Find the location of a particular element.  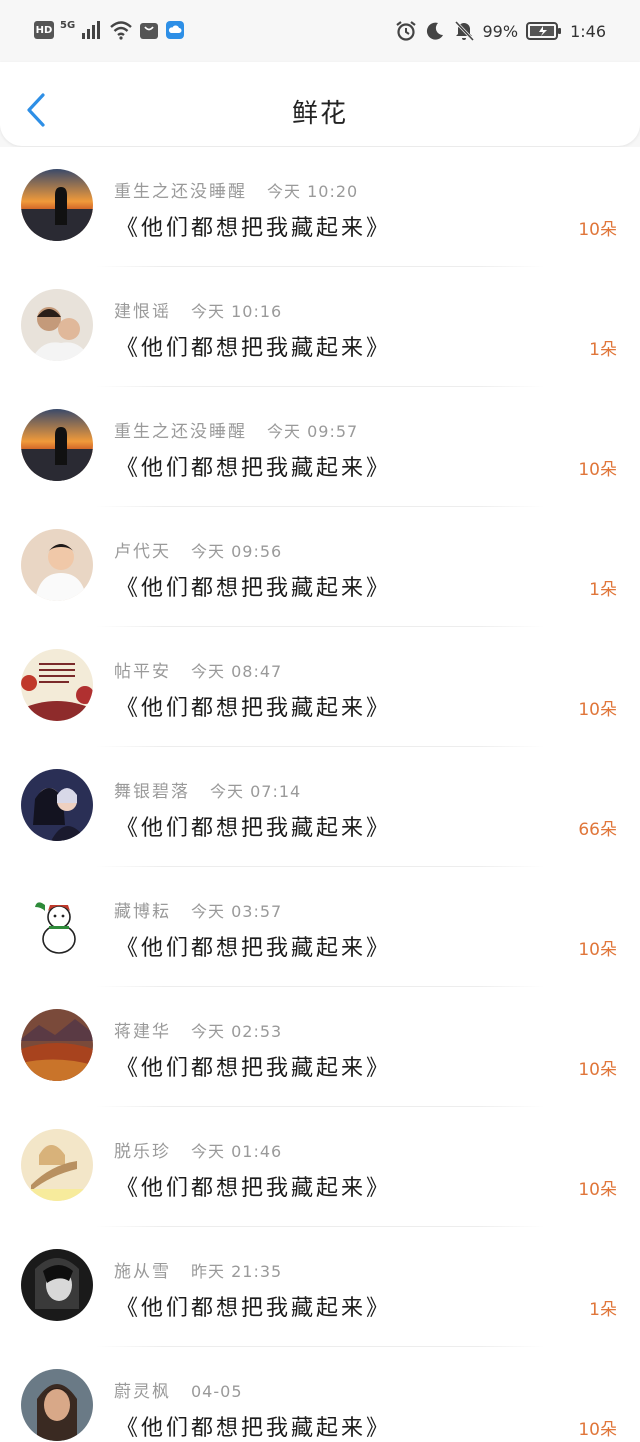

signal-icon is located at coordinates (91, 30).